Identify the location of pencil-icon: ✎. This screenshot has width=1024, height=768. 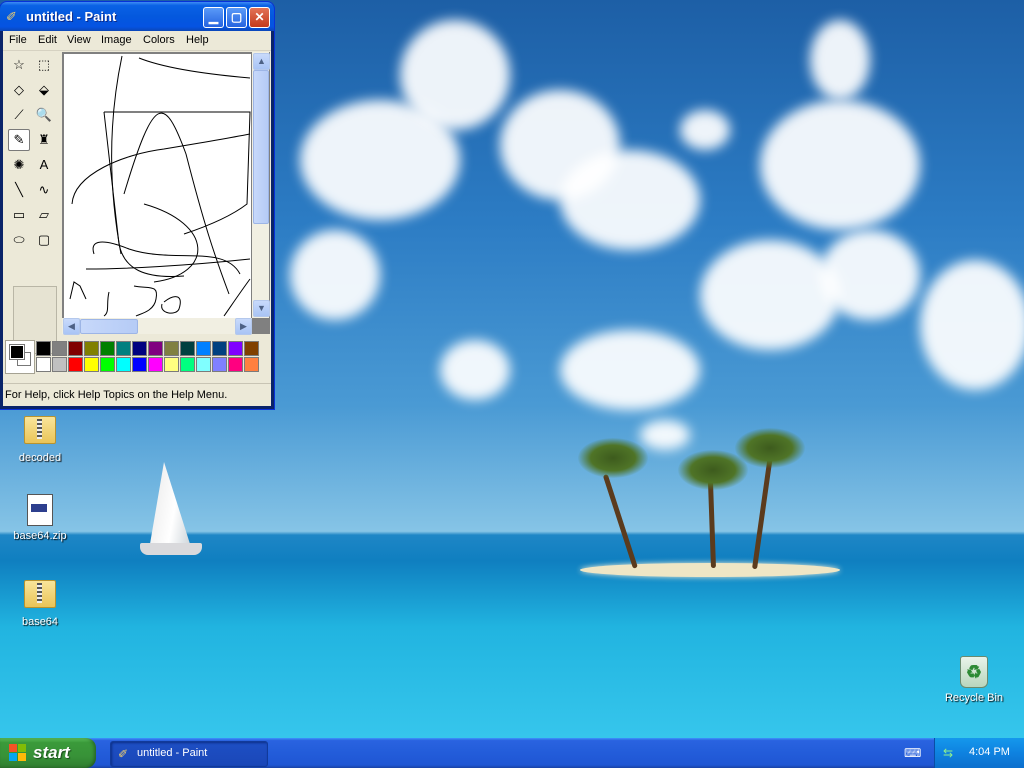
(19, 140).